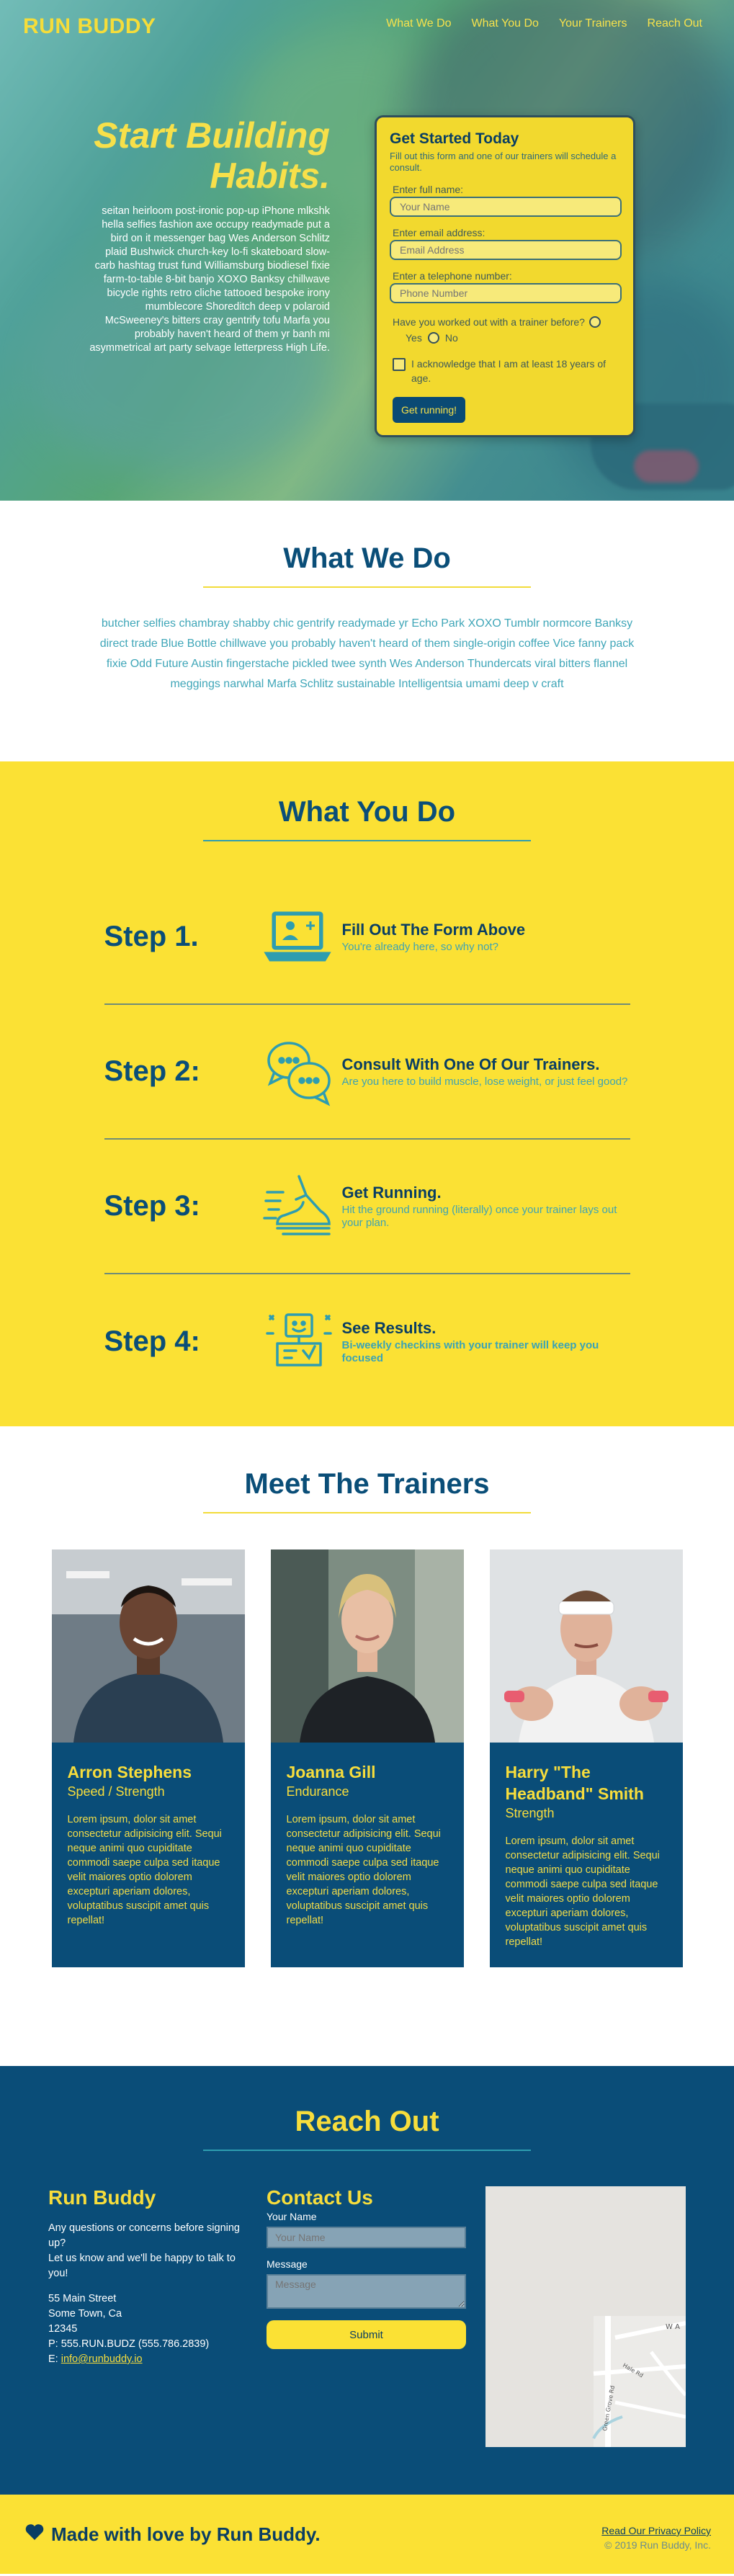 The height and width of the screenshot is (2576, 734). What do you see at coordinates (82, 2298) in the screenshot?
I see `address-line1: 55 Main Street` at bounding box center [82, 2298].